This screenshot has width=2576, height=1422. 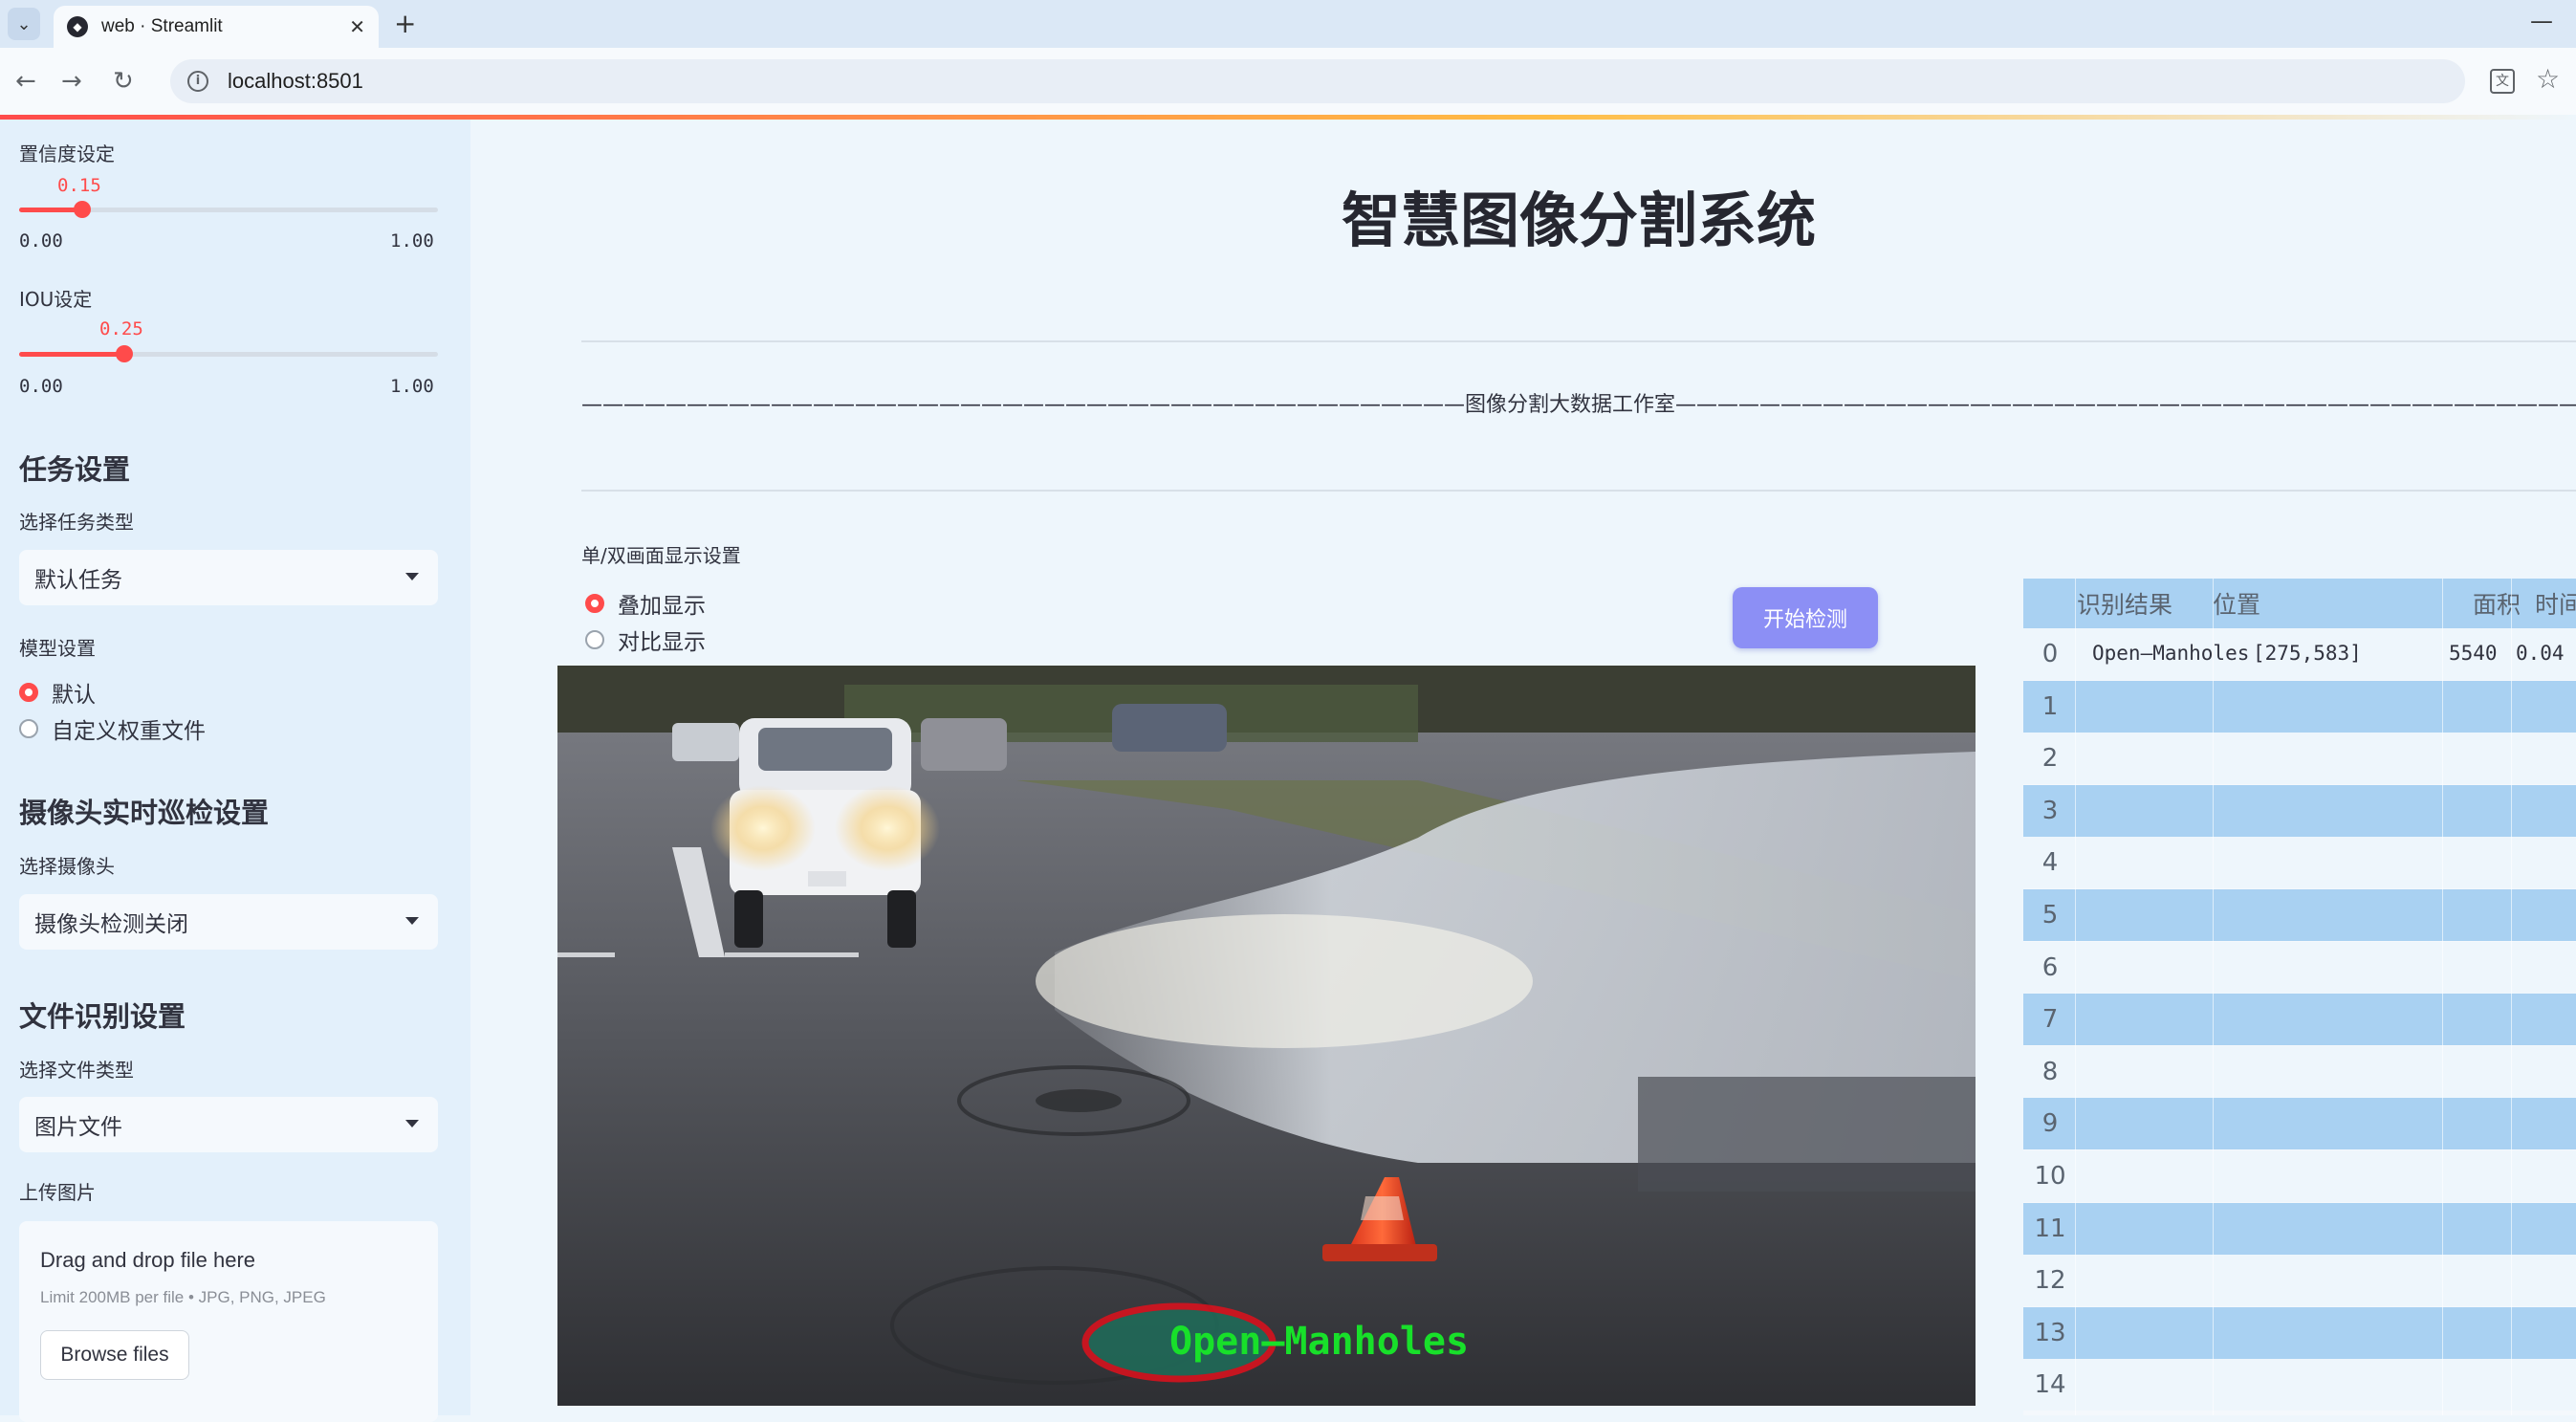 What do you see at coordinates (75, 470) in the screenshot?
I see `task-settings-header: 任务设置` at bounding box center [75, 470].